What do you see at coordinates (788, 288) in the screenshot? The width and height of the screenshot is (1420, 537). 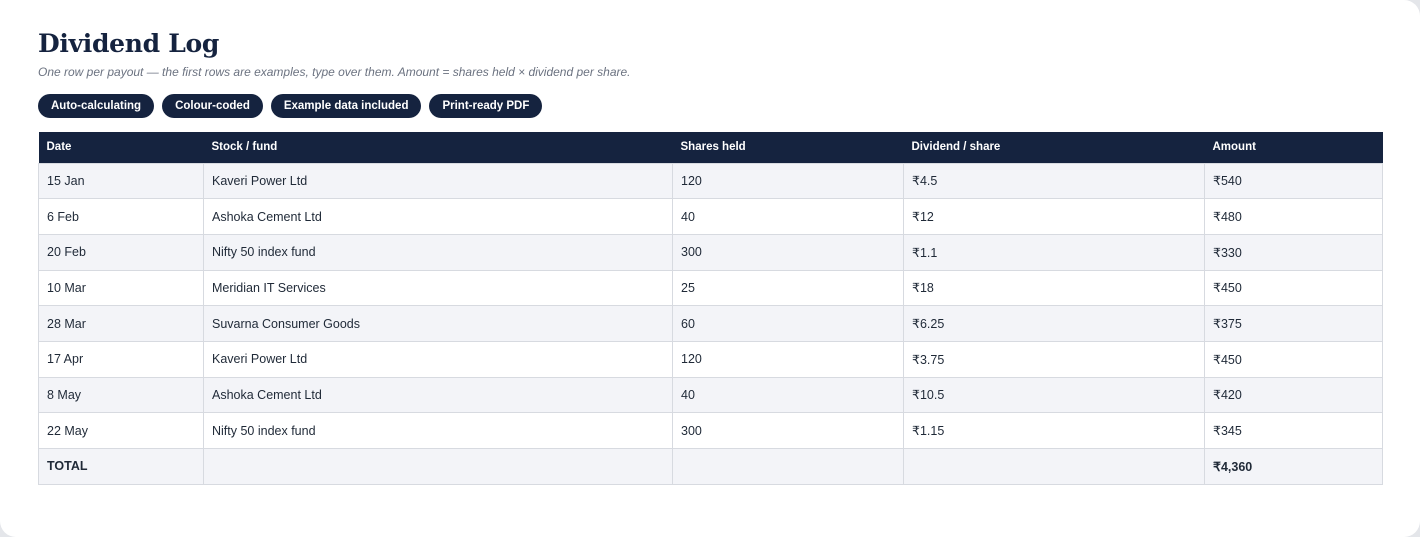 I see `cell-shares-held: 25` at bounding box center [788, 288].